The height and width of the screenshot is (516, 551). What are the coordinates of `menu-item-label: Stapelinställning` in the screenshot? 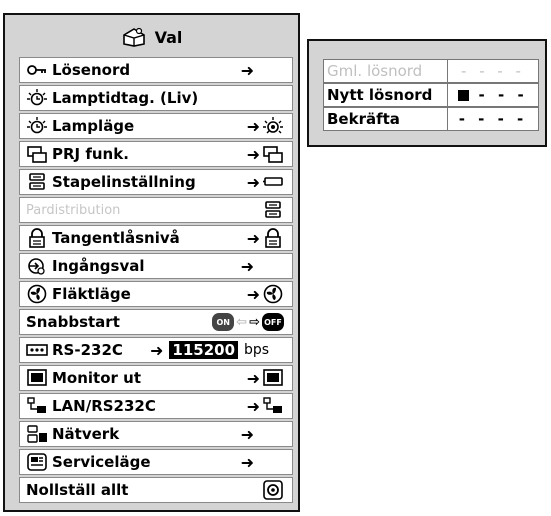 It's located at (124, 182).